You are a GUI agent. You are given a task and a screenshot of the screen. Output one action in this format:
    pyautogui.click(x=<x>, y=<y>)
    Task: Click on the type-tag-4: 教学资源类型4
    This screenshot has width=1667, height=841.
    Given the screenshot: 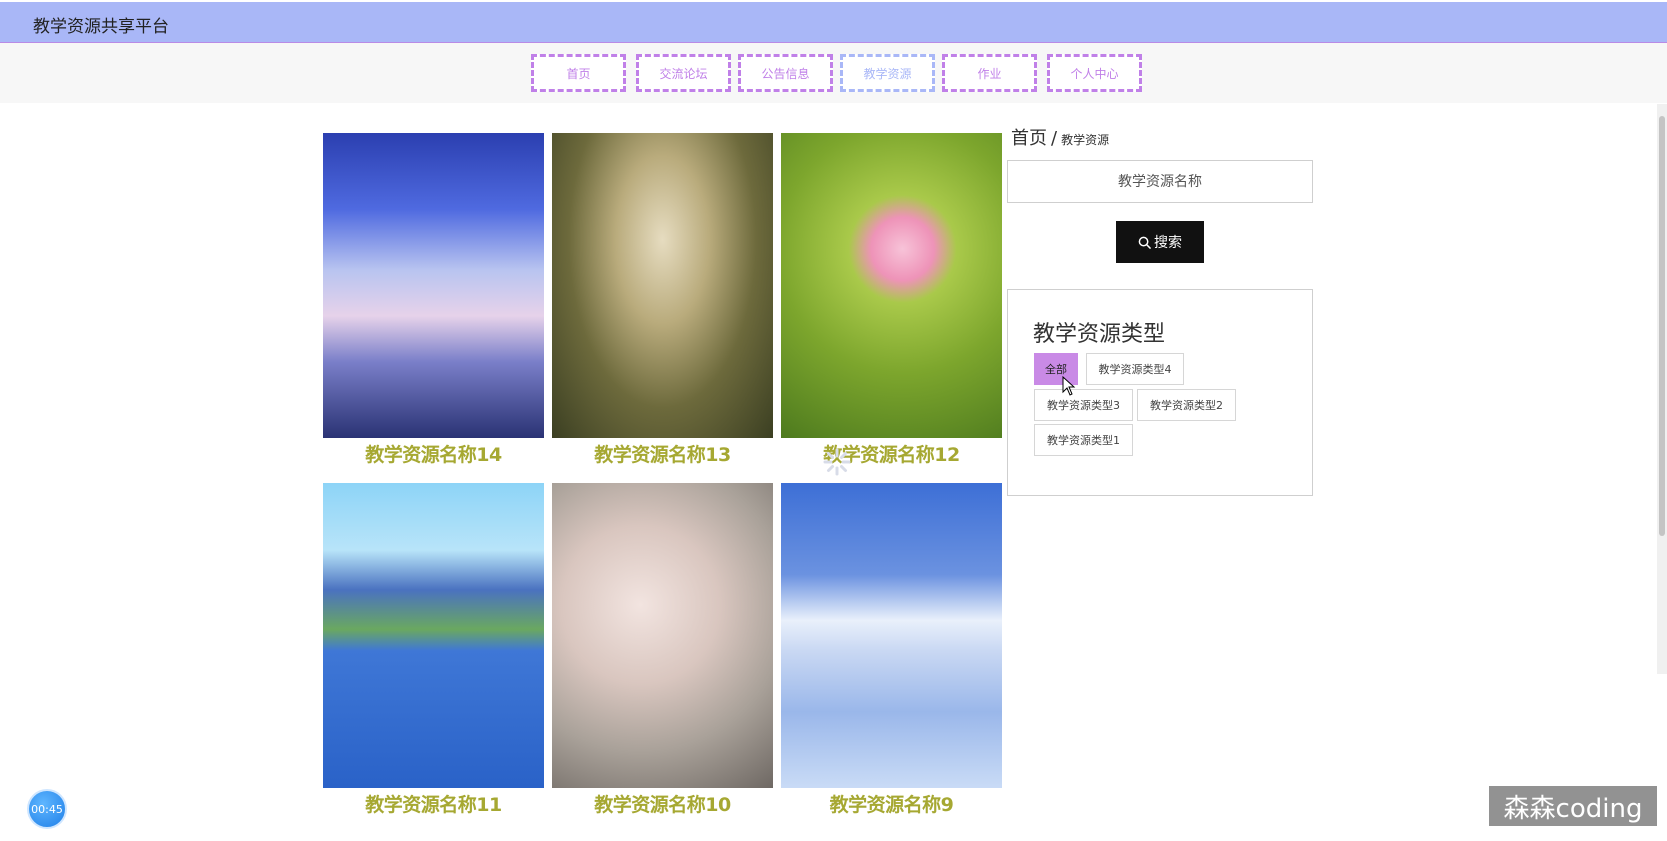 What is the action you would take?
    pyautogui.click(x=1135, y=369)
    